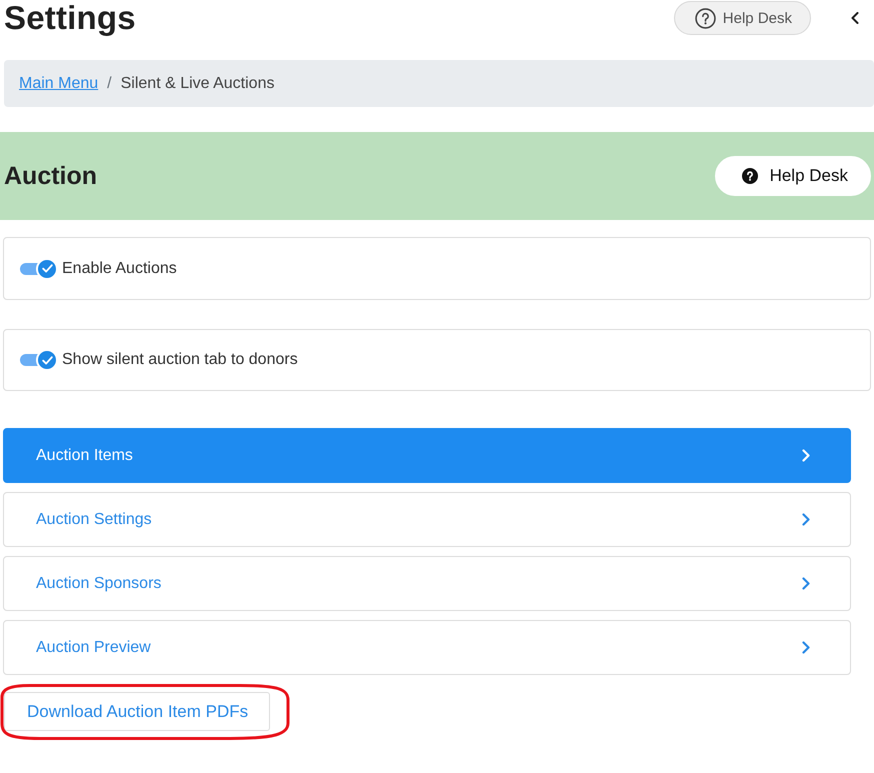 This screenshot has width=874, height=773. I want to click on menu-item: Auction Preview, so click(427, 647).